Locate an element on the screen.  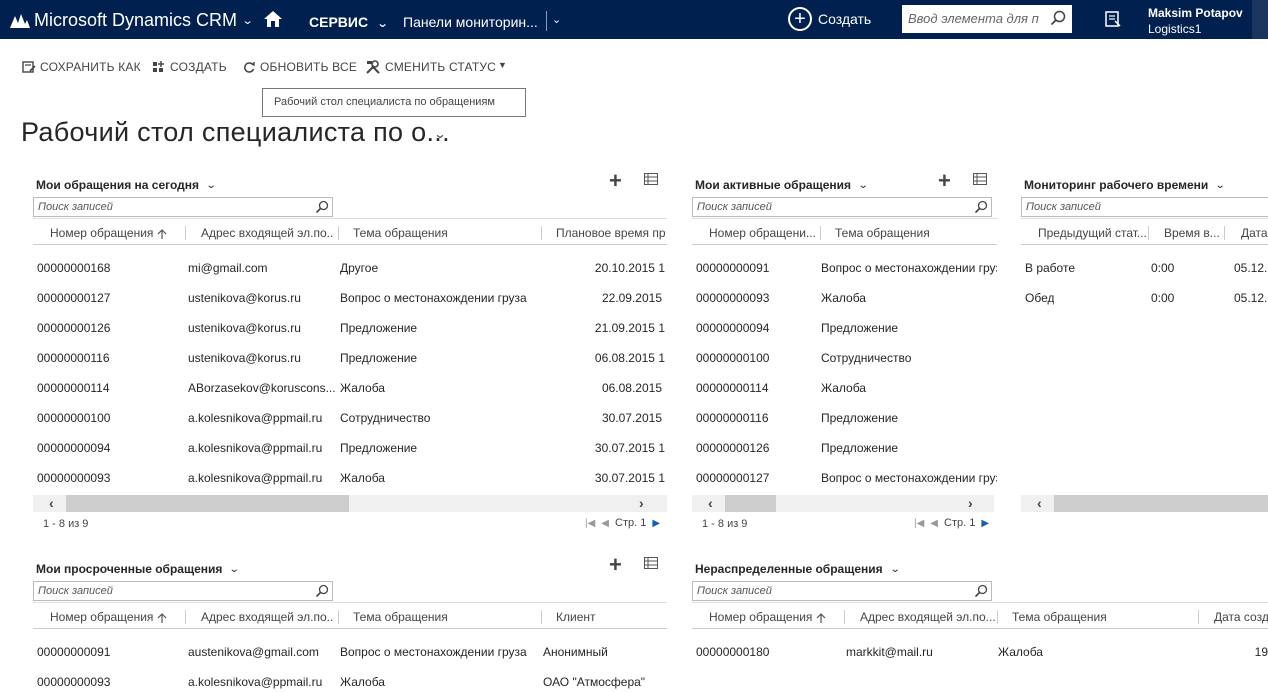
table-row: 00000000093 Жалоба is located at coordinates (844, 297).